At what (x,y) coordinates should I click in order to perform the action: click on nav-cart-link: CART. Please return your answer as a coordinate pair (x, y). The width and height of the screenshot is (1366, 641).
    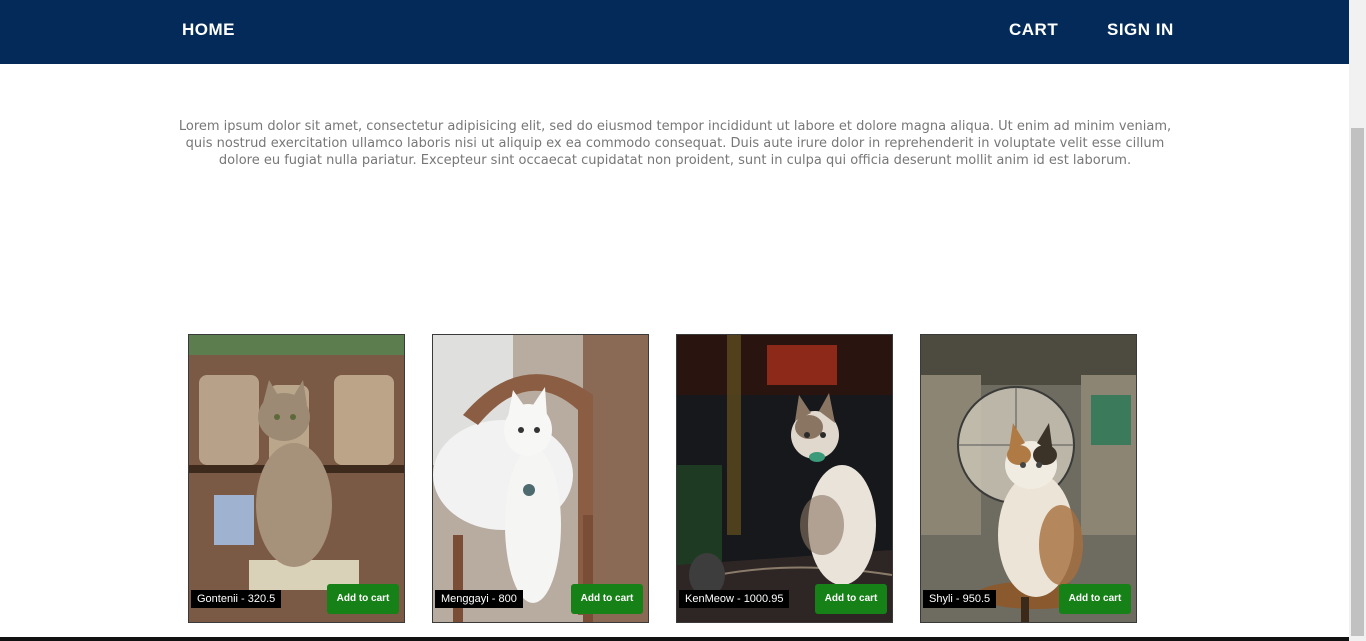
    Looking at the image, I should click on (1033, 30).